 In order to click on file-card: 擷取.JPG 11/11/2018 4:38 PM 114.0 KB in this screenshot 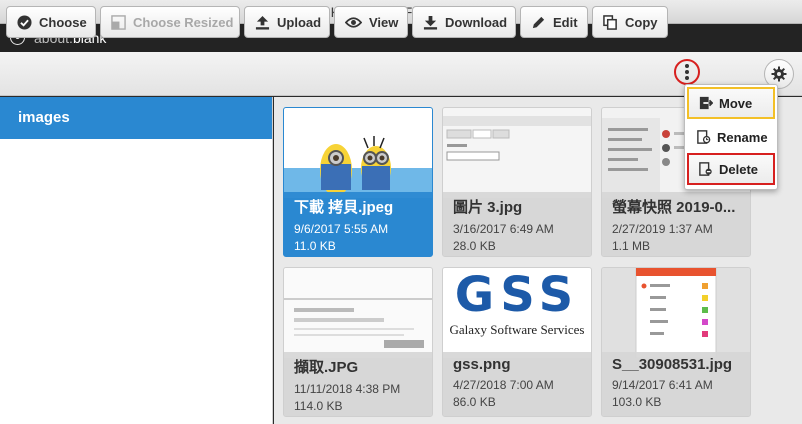, I will do `click(358, 342)`.